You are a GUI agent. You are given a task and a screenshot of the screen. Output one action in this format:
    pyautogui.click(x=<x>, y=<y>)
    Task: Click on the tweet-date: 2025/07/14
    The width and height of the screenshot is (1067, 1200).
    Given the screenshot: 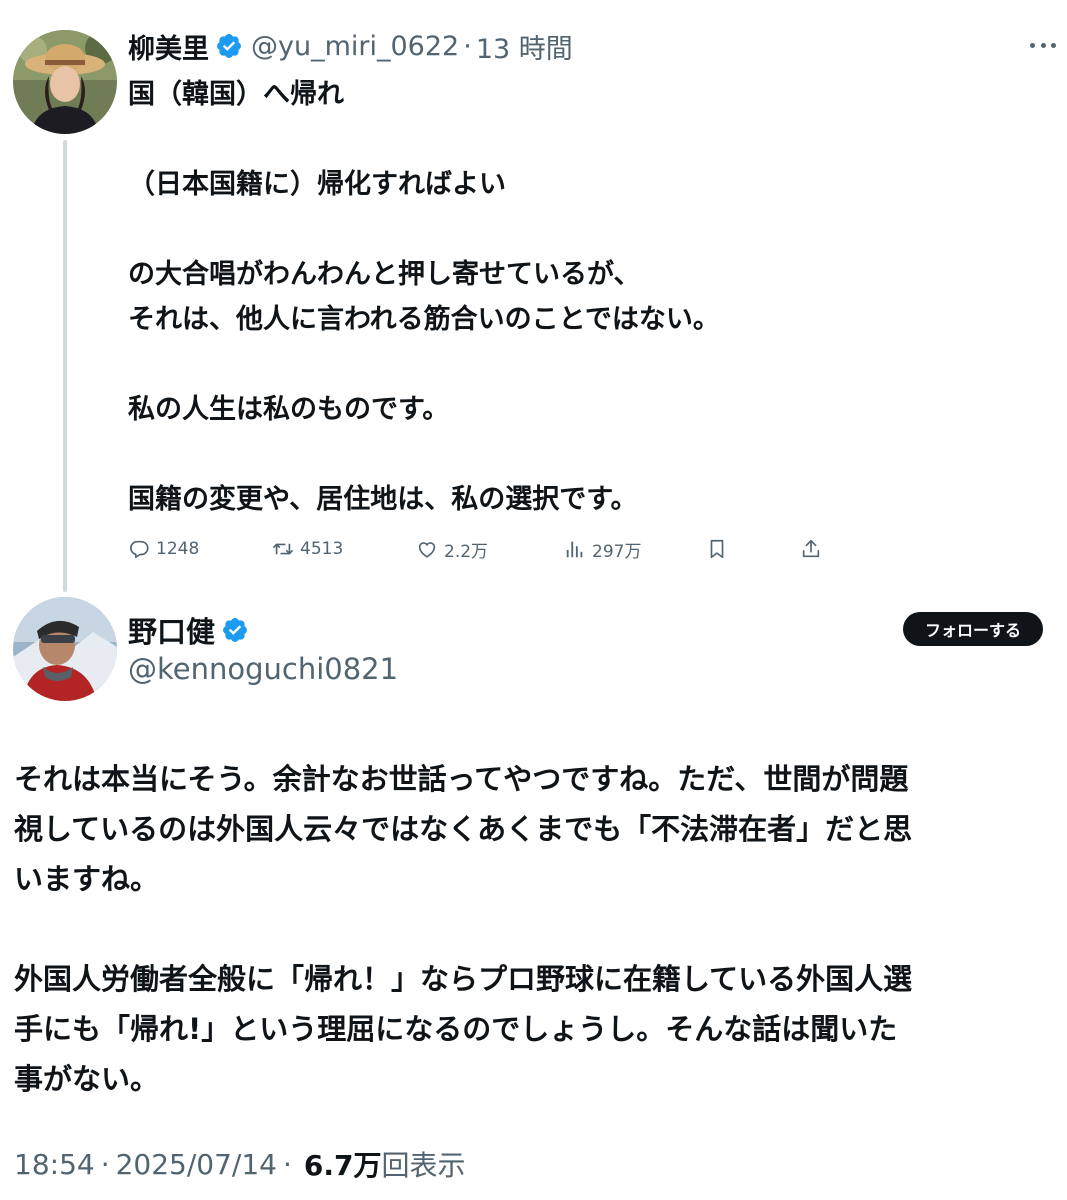 What is the action you would take?
    pyautogui.click(x=196, y=1164)
    